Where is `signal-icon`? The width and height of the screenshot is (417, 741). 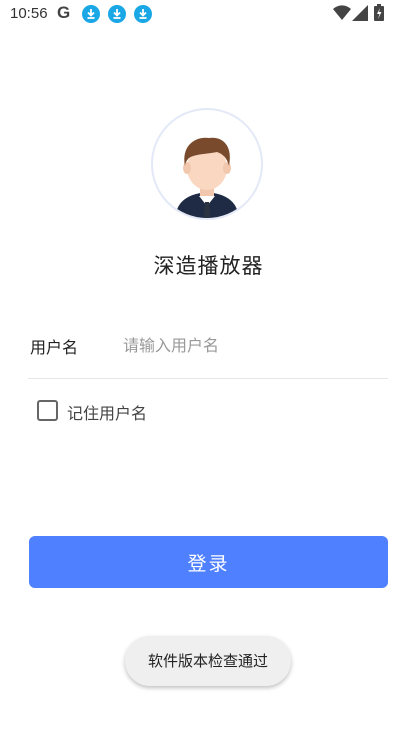 signal-icon is located at coordinates (360, 15).